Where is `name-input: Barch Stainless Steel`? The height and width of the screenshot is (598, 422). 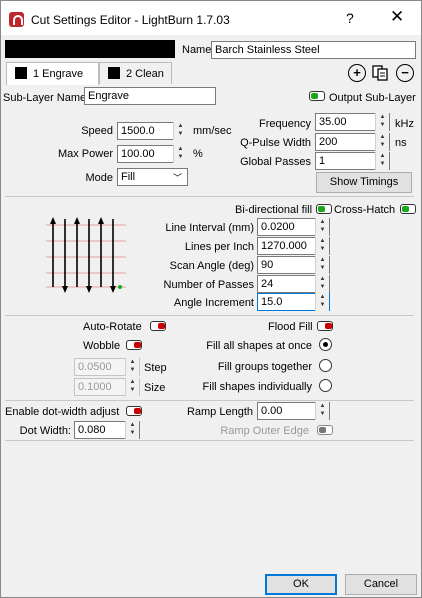 name-input: Barch Stainless Steel is located at coordinates (313, 50).